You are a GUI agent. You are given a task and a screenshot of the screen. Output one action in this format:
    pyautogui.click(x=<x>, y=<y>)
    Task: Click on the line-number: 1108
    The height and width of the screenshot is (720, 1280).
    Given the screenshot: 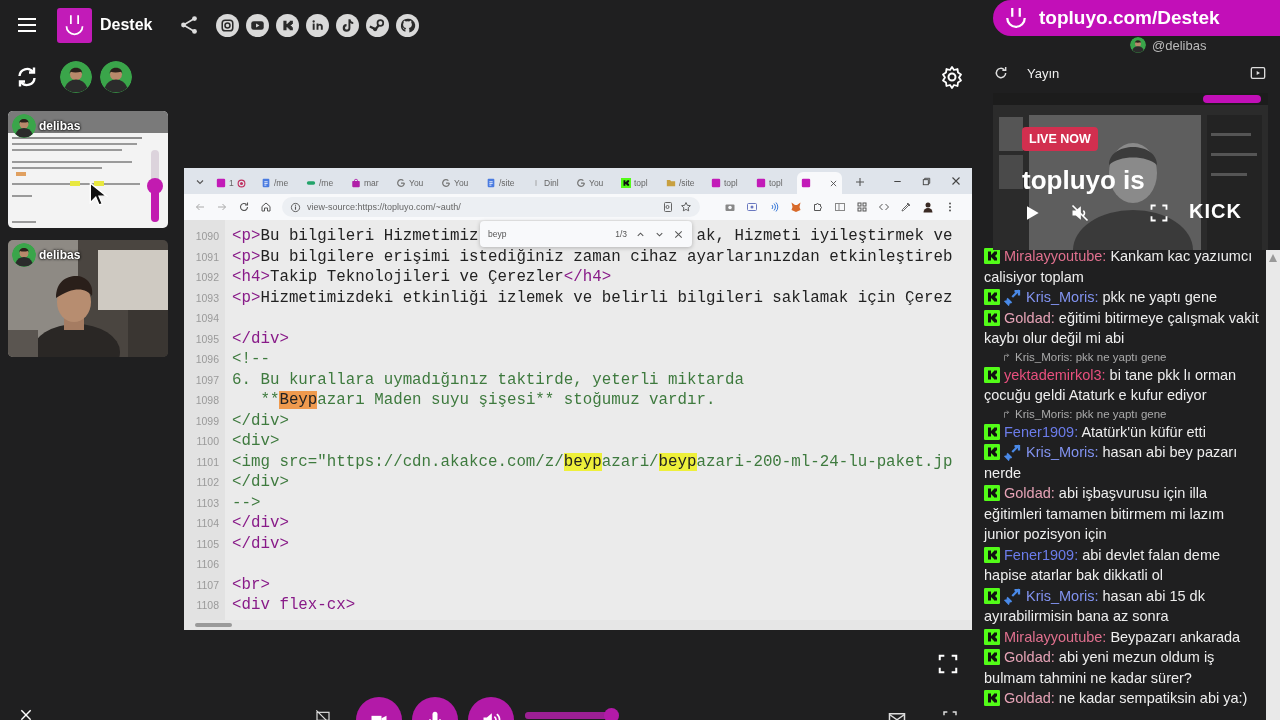 What is the action you would take?
    pyautogui.click(x=207, y=605)
    